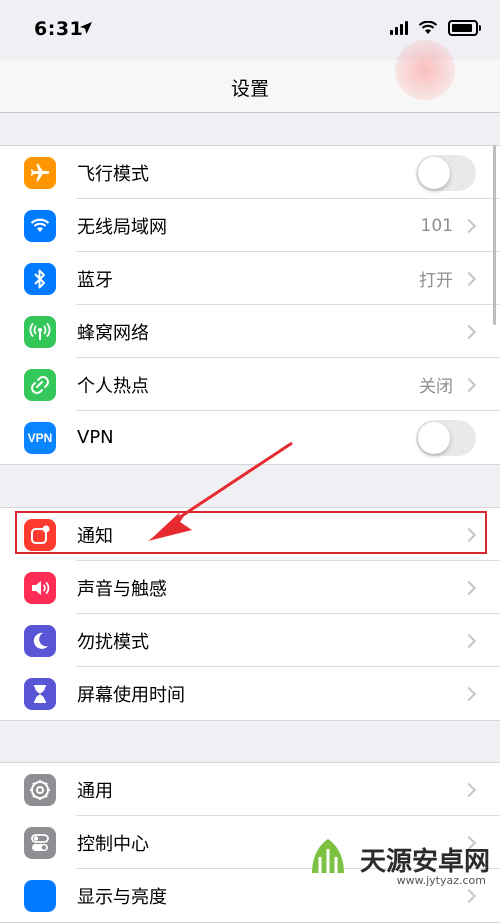 The height and width of the screenshot is (923, 500). What do you see at coordinates (40, 587) in the screenshot?
I see `speaker-icon` at bounding box center [40, 587].